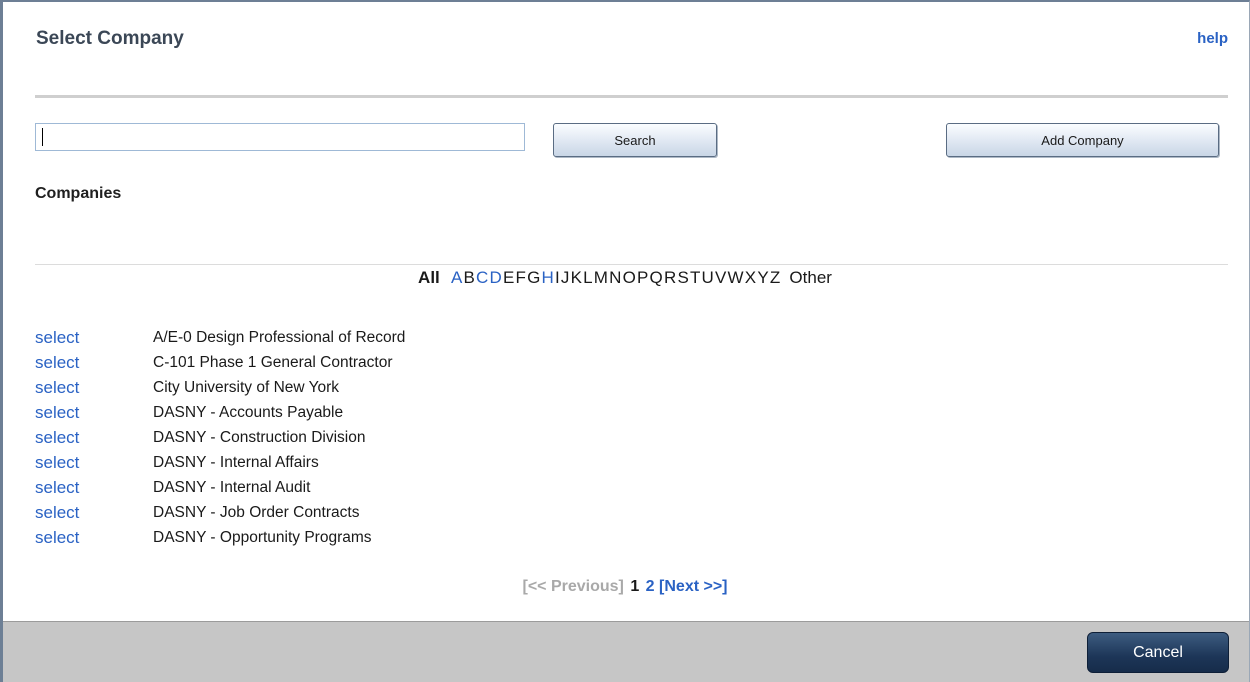 The height and width of the screenshot is (682, 1250). What do you see at coordinates (600, 277) in the screenshot?
I see `alpha-filter-letter: M` at bounding box center [600, 277].